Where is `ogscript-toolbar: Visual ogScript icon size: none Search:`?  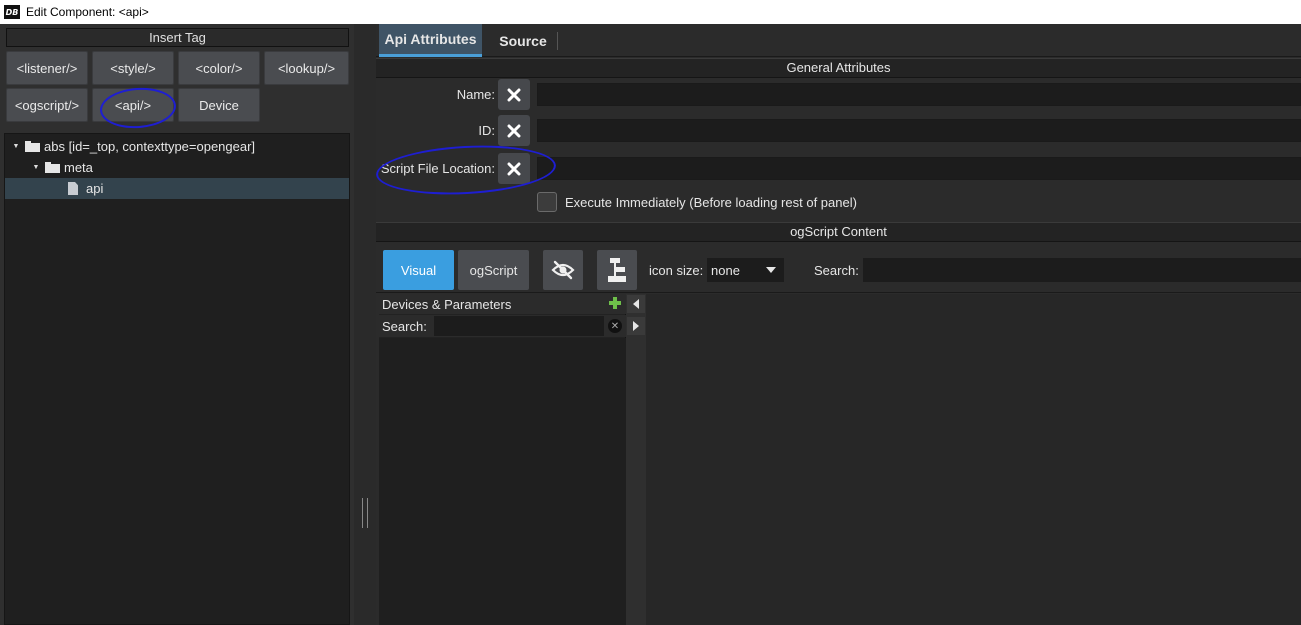 ogscript-toolbar: Visual ogScript icon size: none Search: is located at coordinates (838, 268).